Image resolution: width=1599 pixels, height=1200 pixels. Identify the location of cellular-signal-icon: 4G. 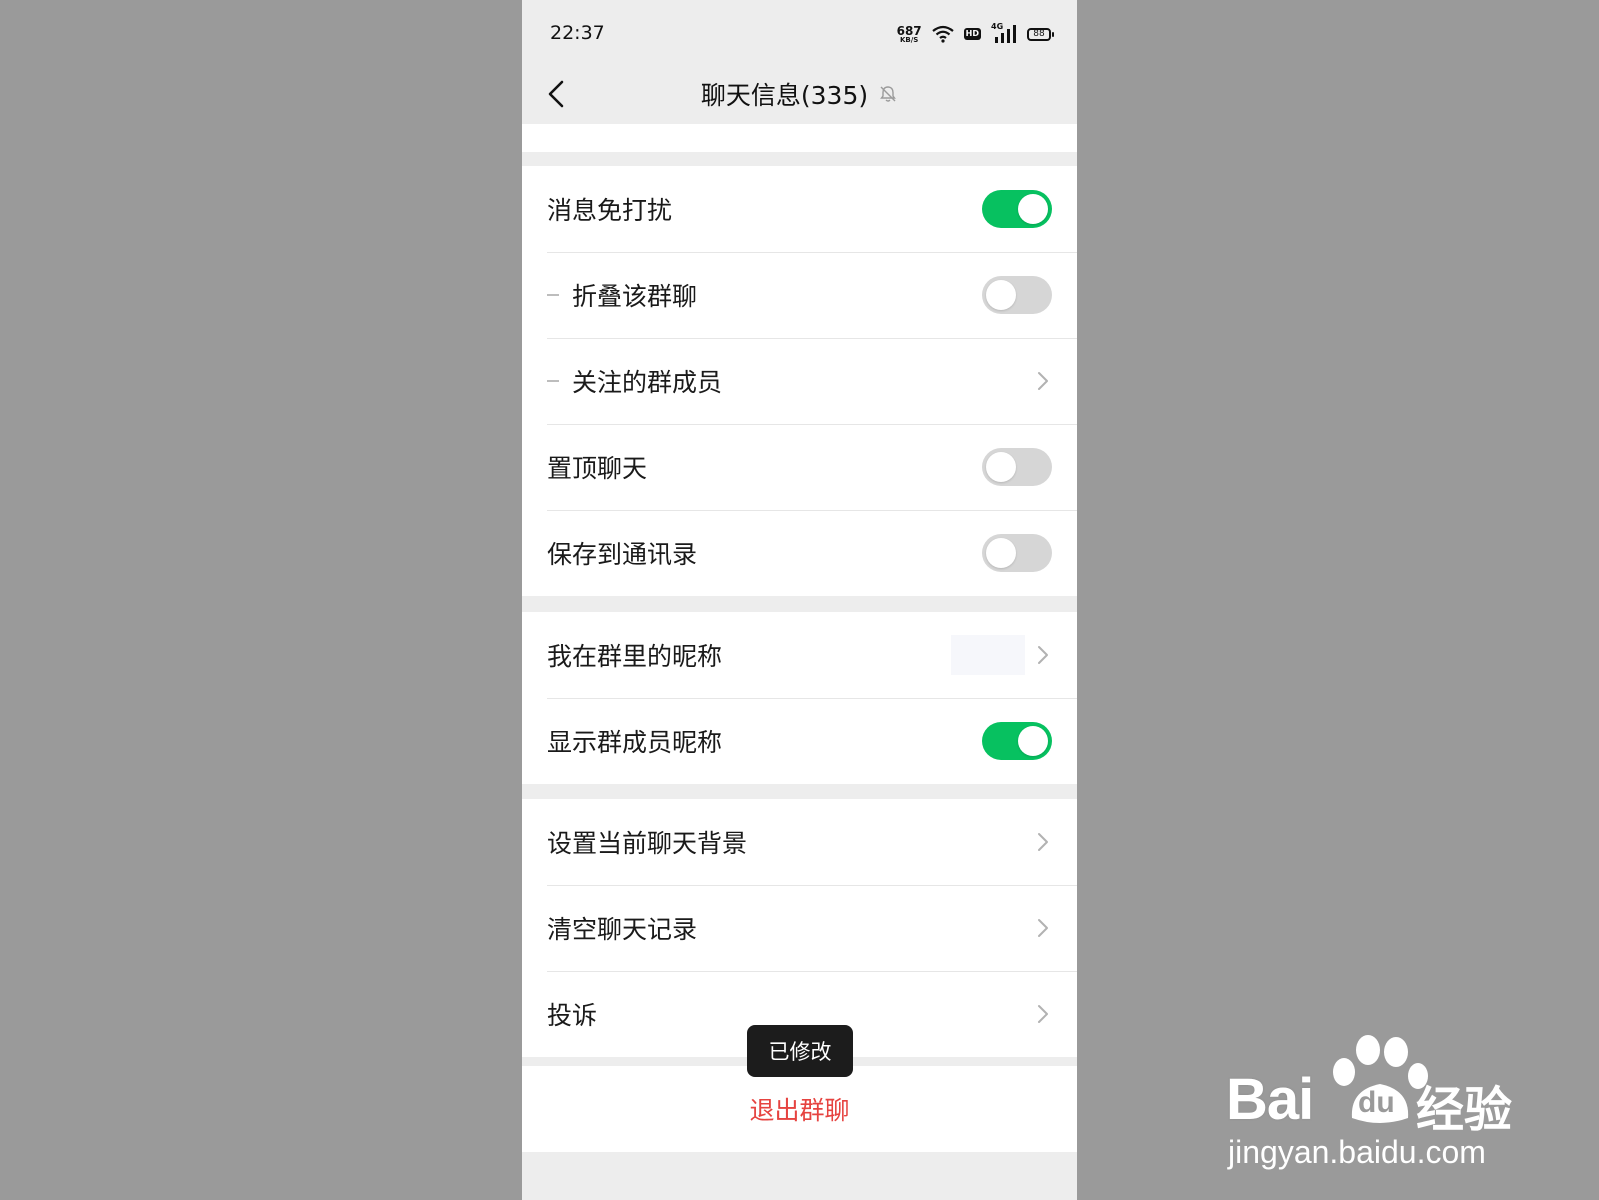
(1004, 33).